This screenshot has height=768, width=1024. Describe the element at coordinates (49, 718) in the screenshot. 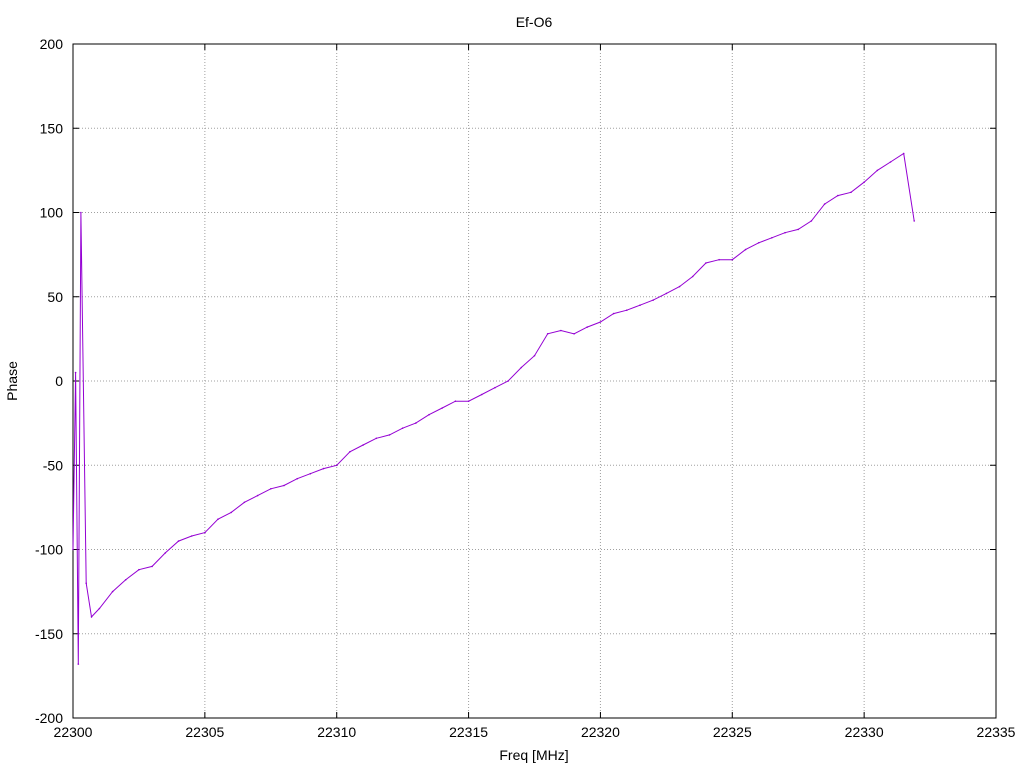

I see `y-tick-label: -200` at that location.